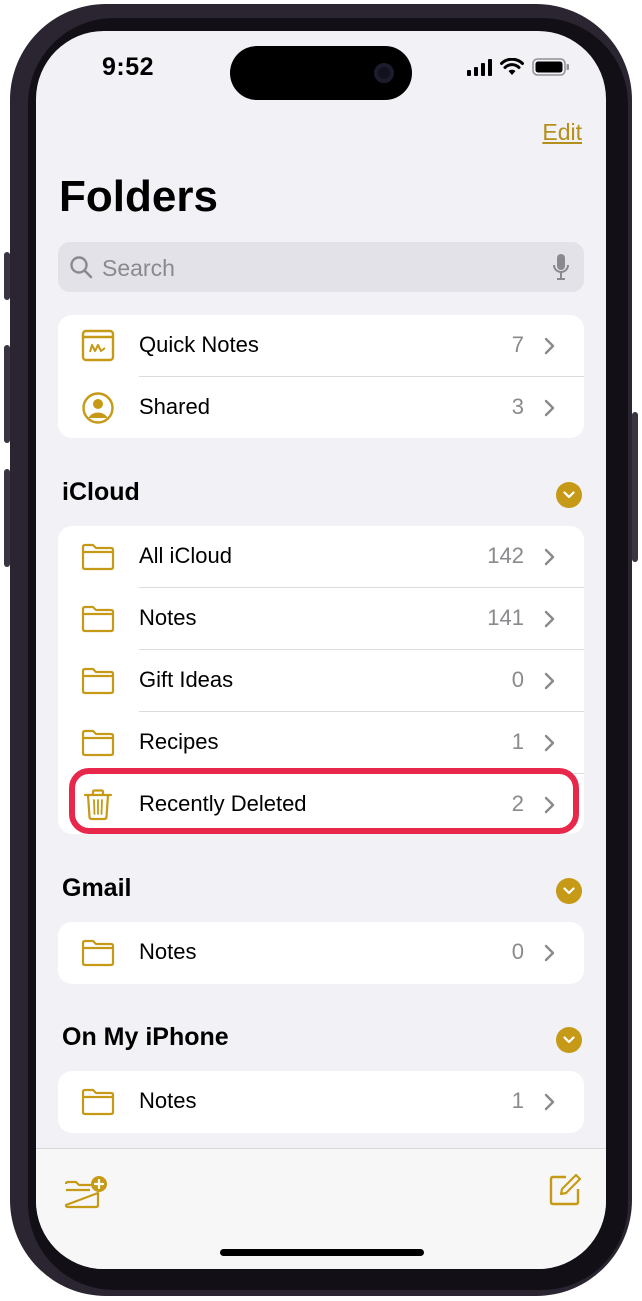 This screenshot has height=1301, width=642. What do you see at coordinates (321, 619) in the screenshot?
I see `folder-row-notes: Notes 141` at bounding box center [321, 619].